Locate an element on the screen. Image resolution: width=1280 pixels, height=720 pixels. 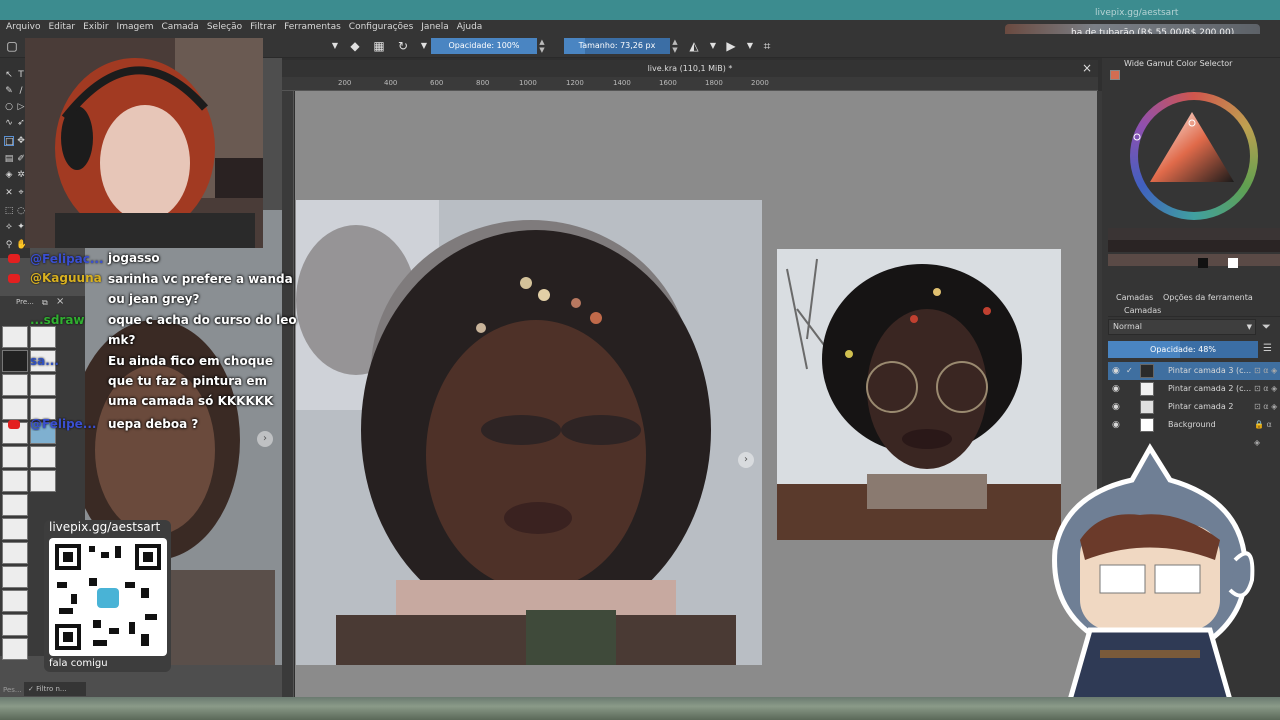
foreground-color-swatch is located at coordinates (1115, 75).